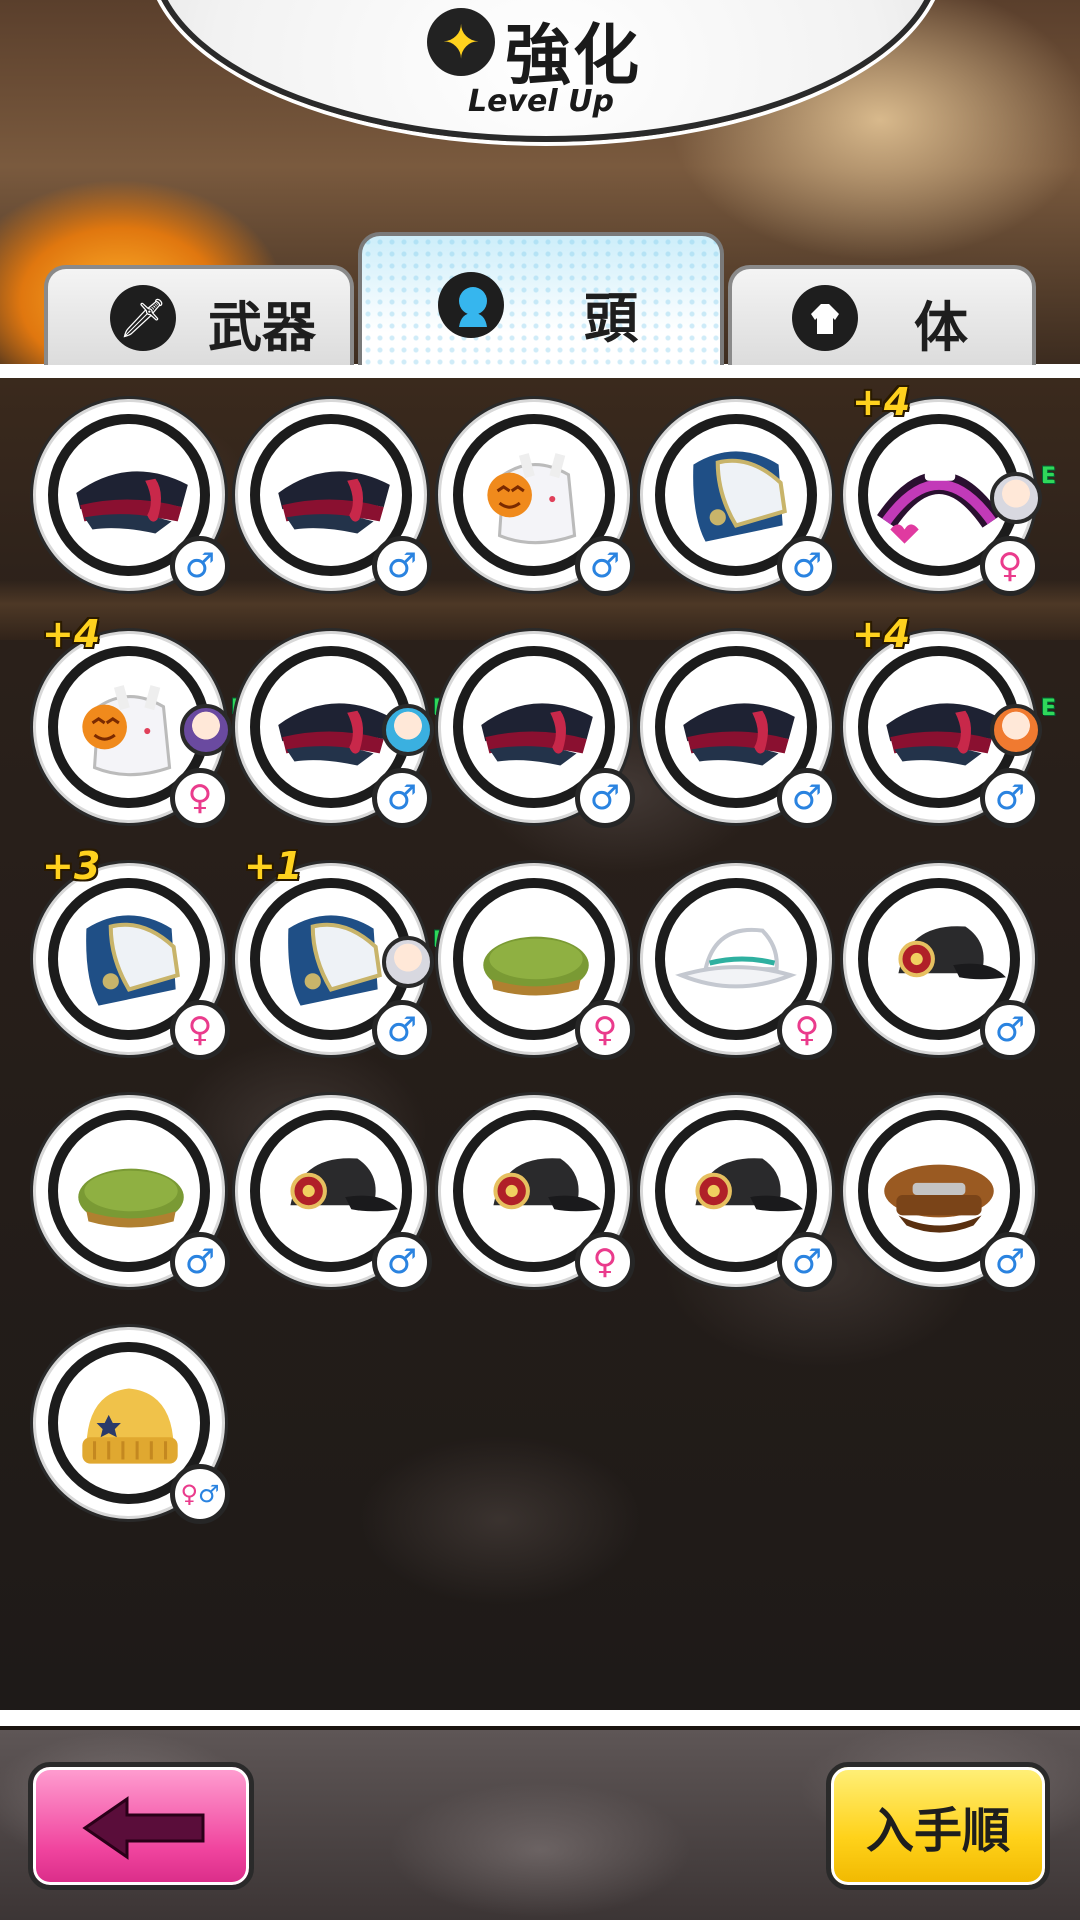  Describe the element at coordinates (825, 318) in the screenshot. I see `body-icon` at that location.